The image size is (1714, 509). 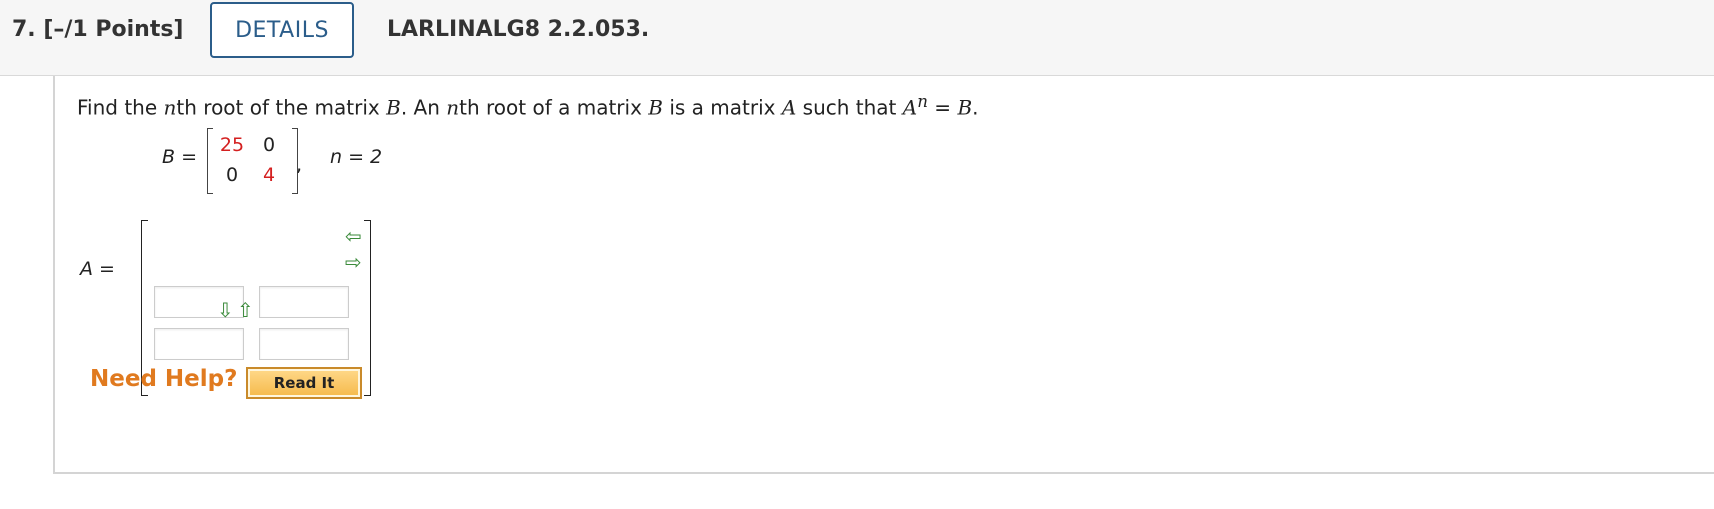 I want to click on comma: ,, so click(x=299, y=165).